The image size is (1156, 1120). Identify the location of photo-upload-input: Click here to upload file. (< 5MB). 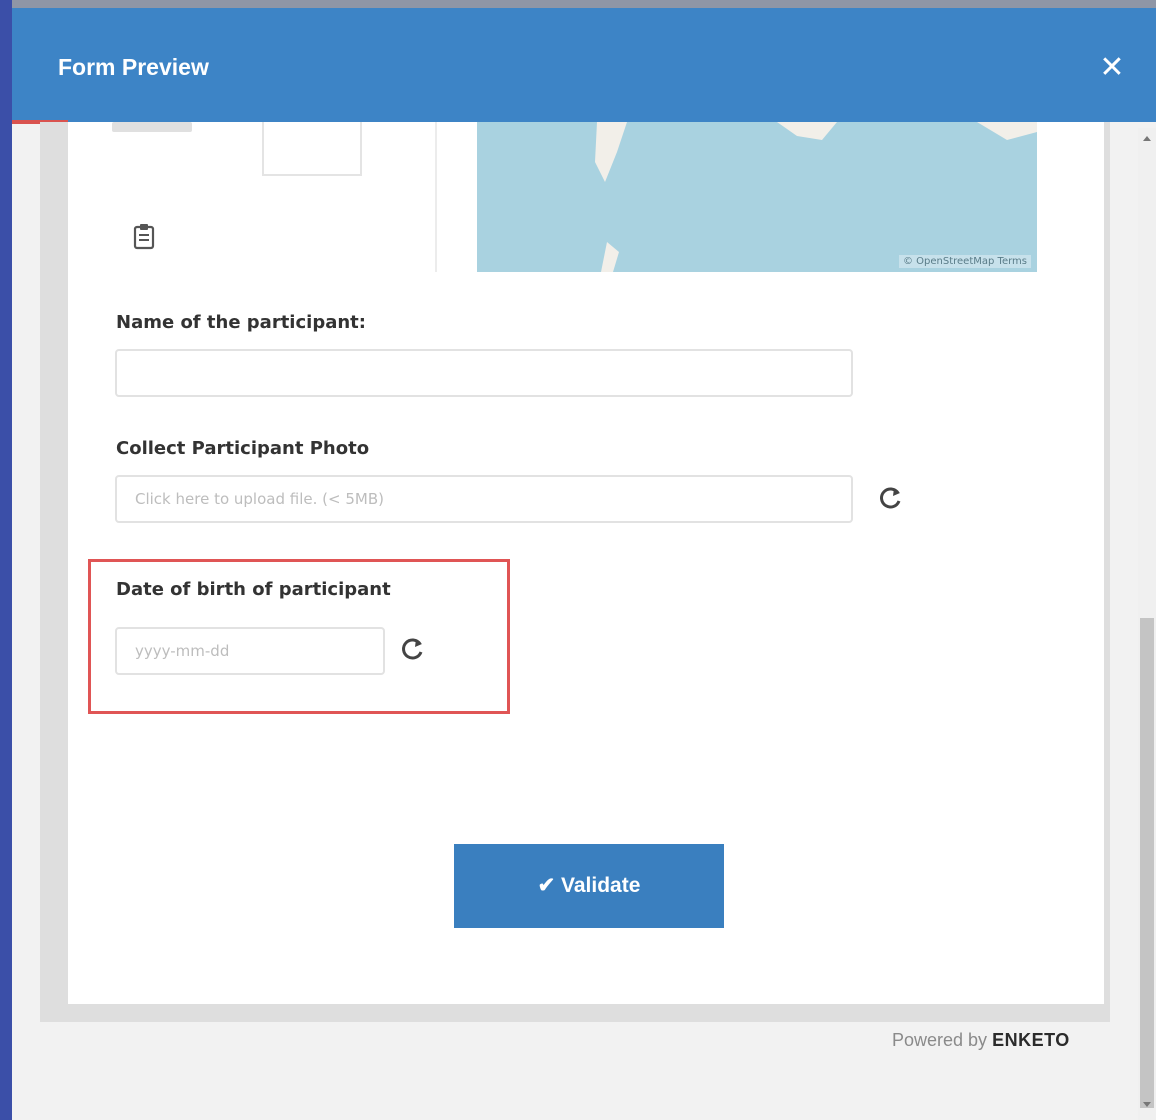
(484, 499).